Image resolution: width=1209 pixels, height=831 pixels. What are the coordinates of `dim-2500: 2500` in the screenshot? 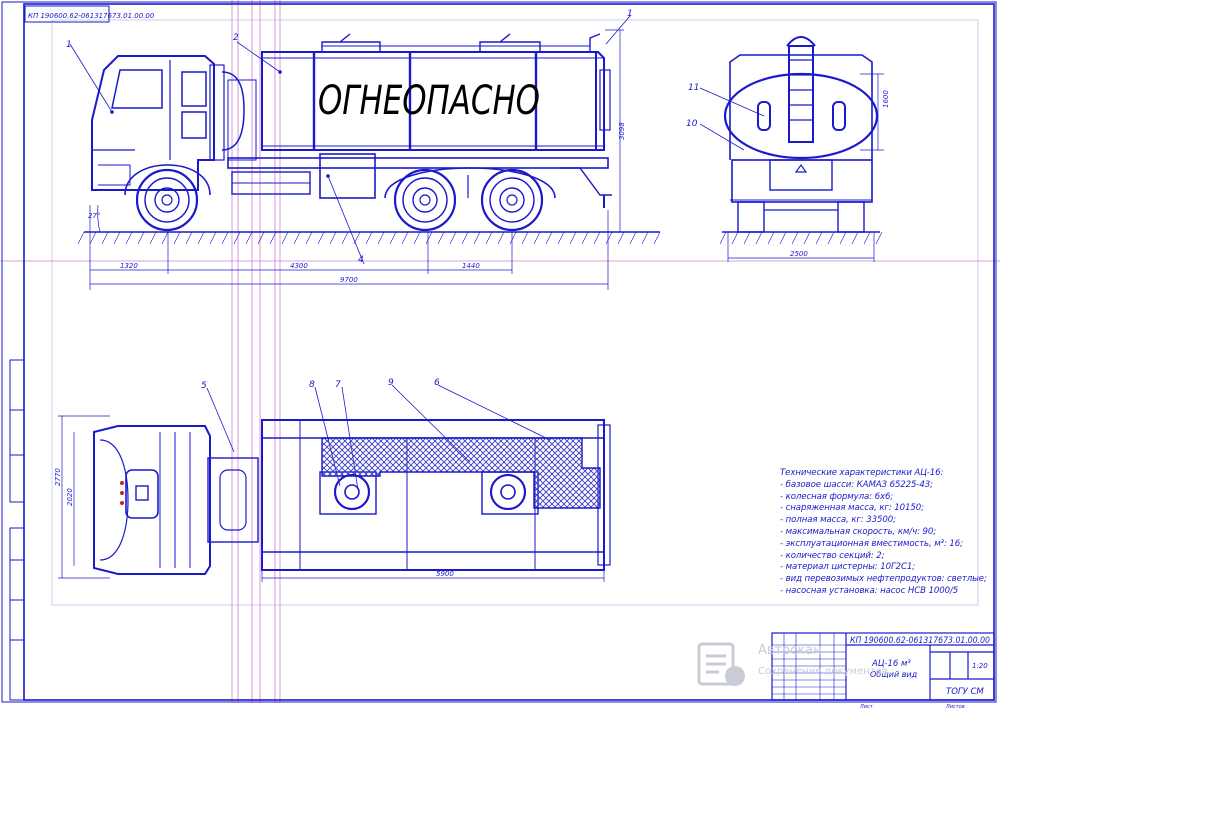 It's located at (799, 254).